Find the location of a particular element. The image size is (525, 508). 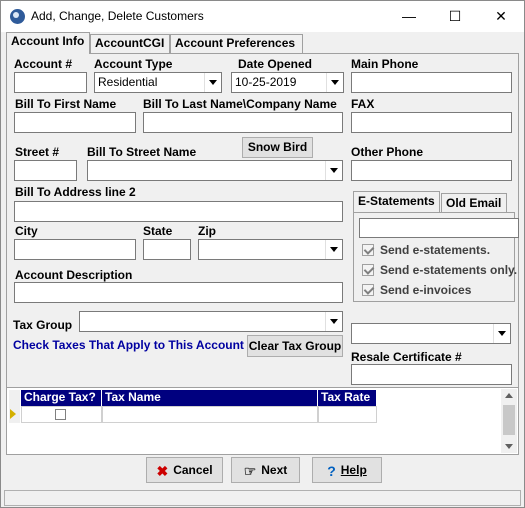

grid-scrollbar is located at coordinates (509, 421).